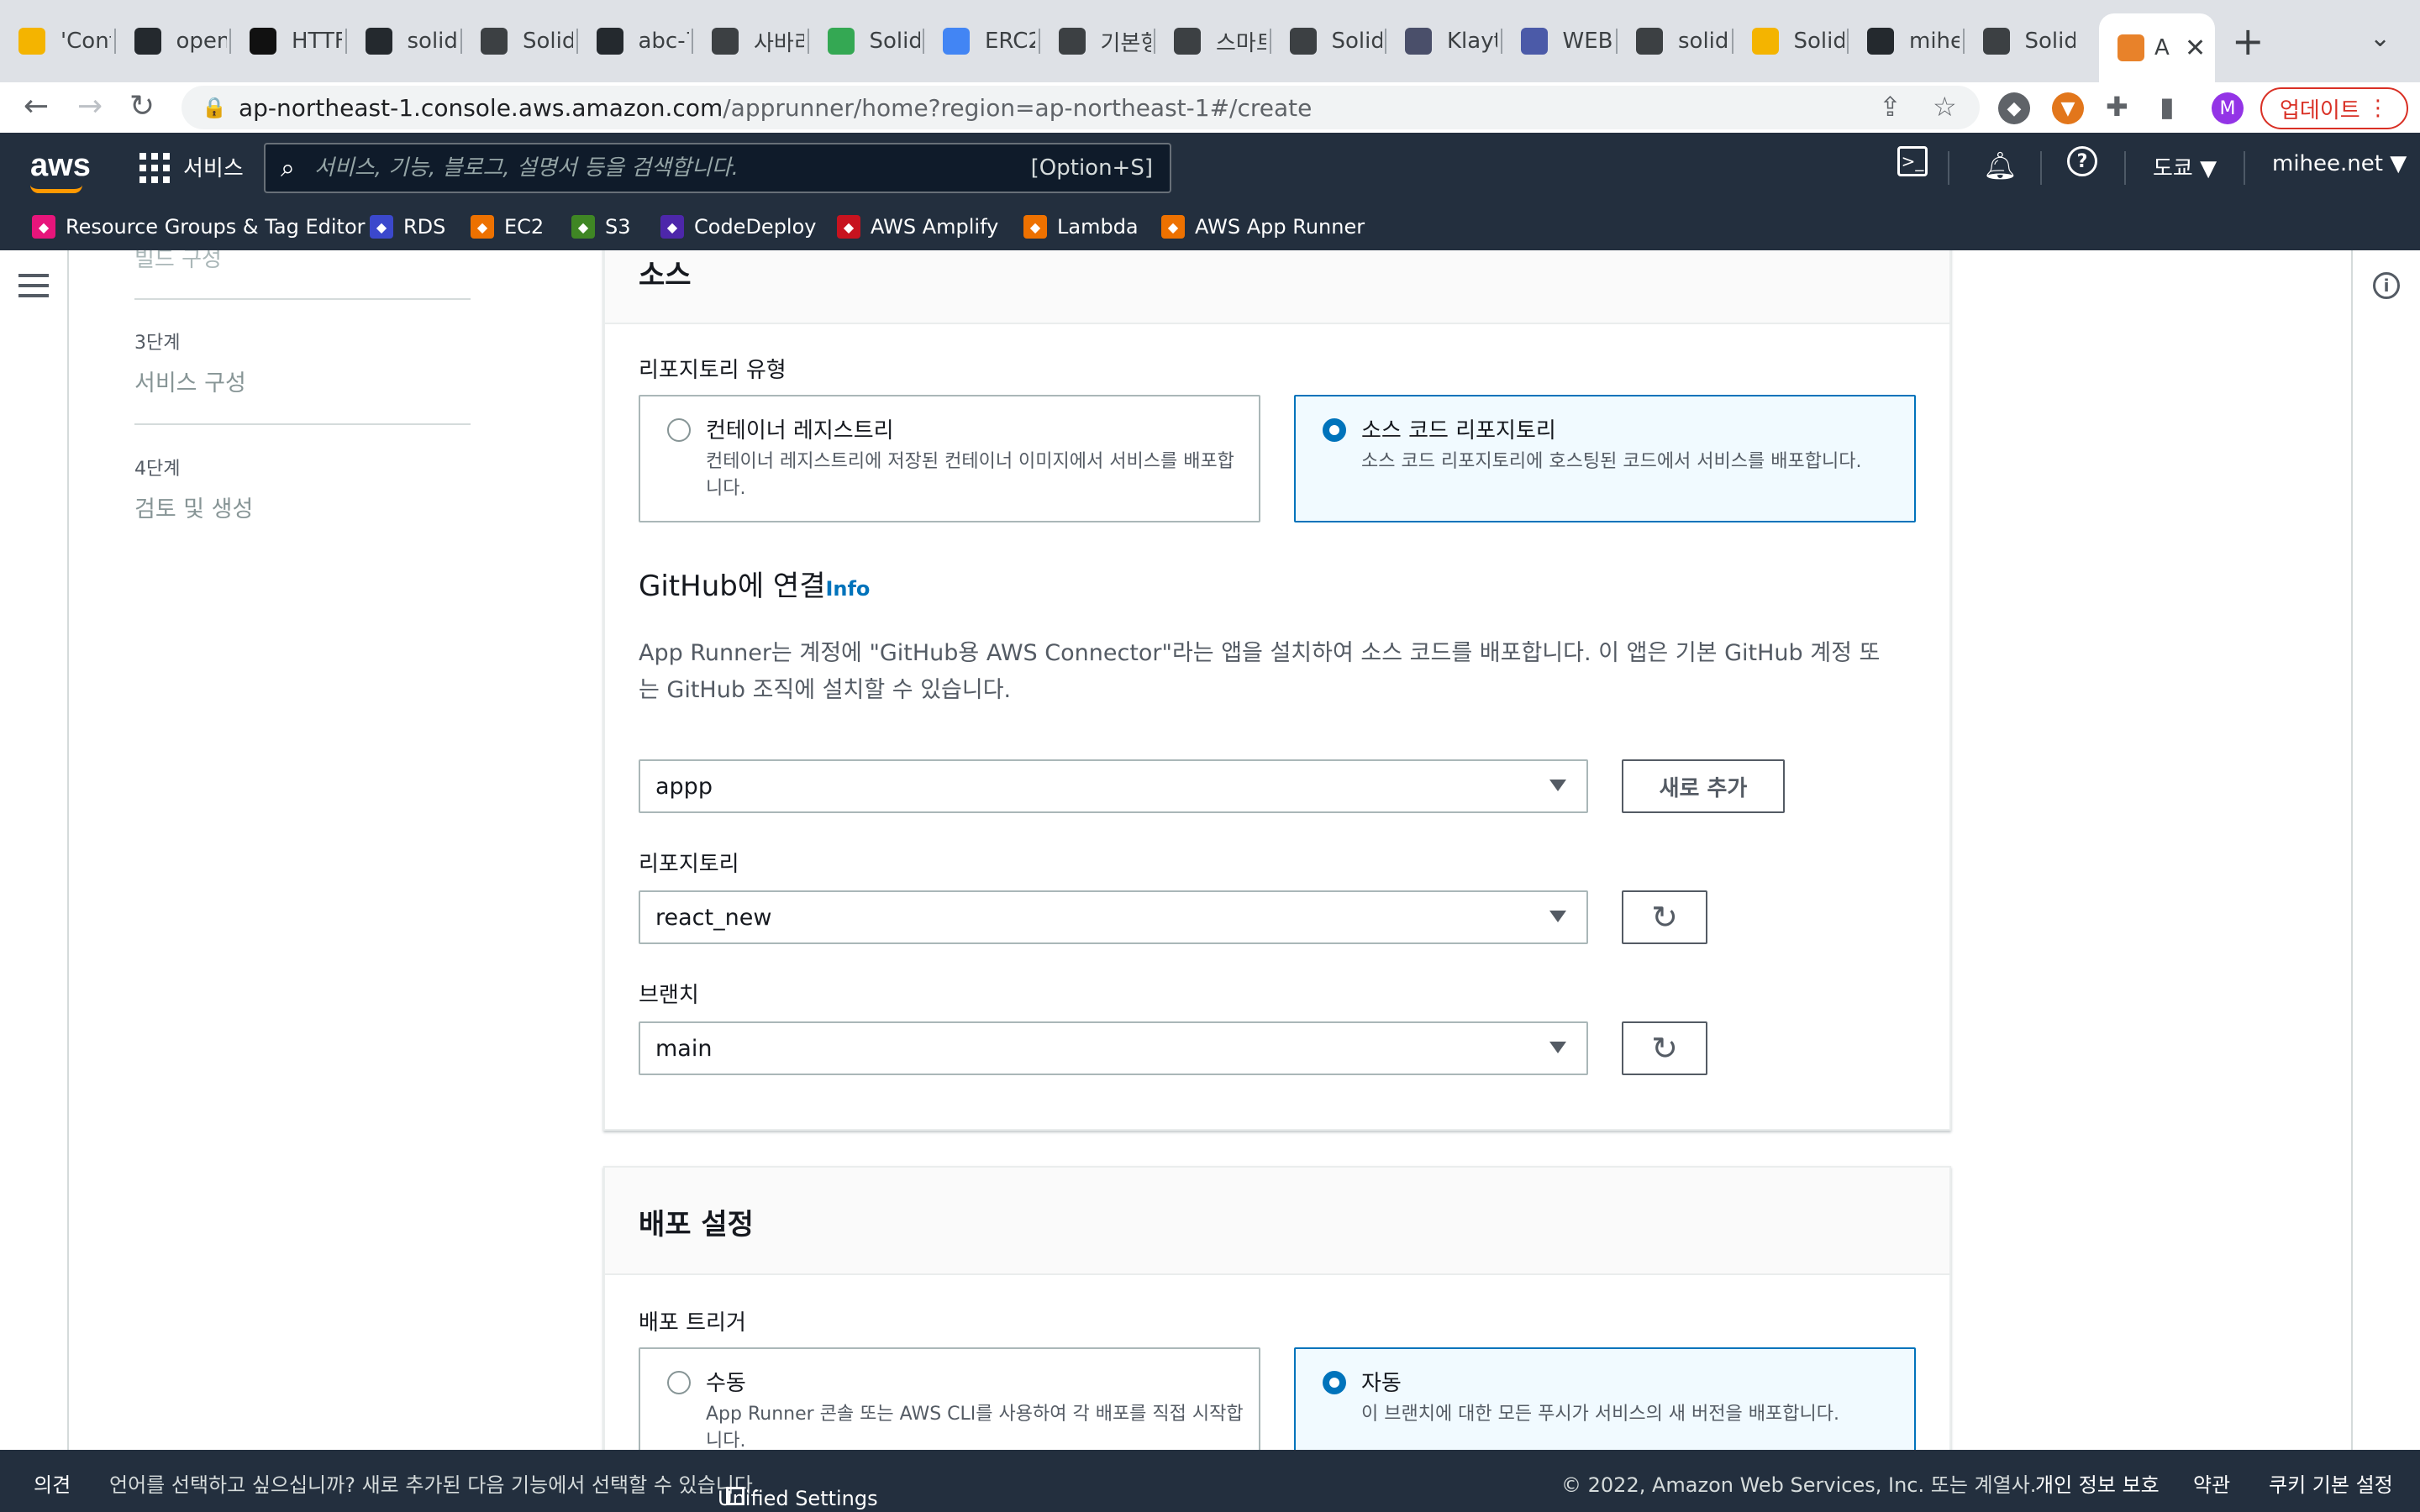 The height and width of the screenshot is (1512, 2420). I want to click on search-shortcut-hint: [Option+S], so click(1091, 168).